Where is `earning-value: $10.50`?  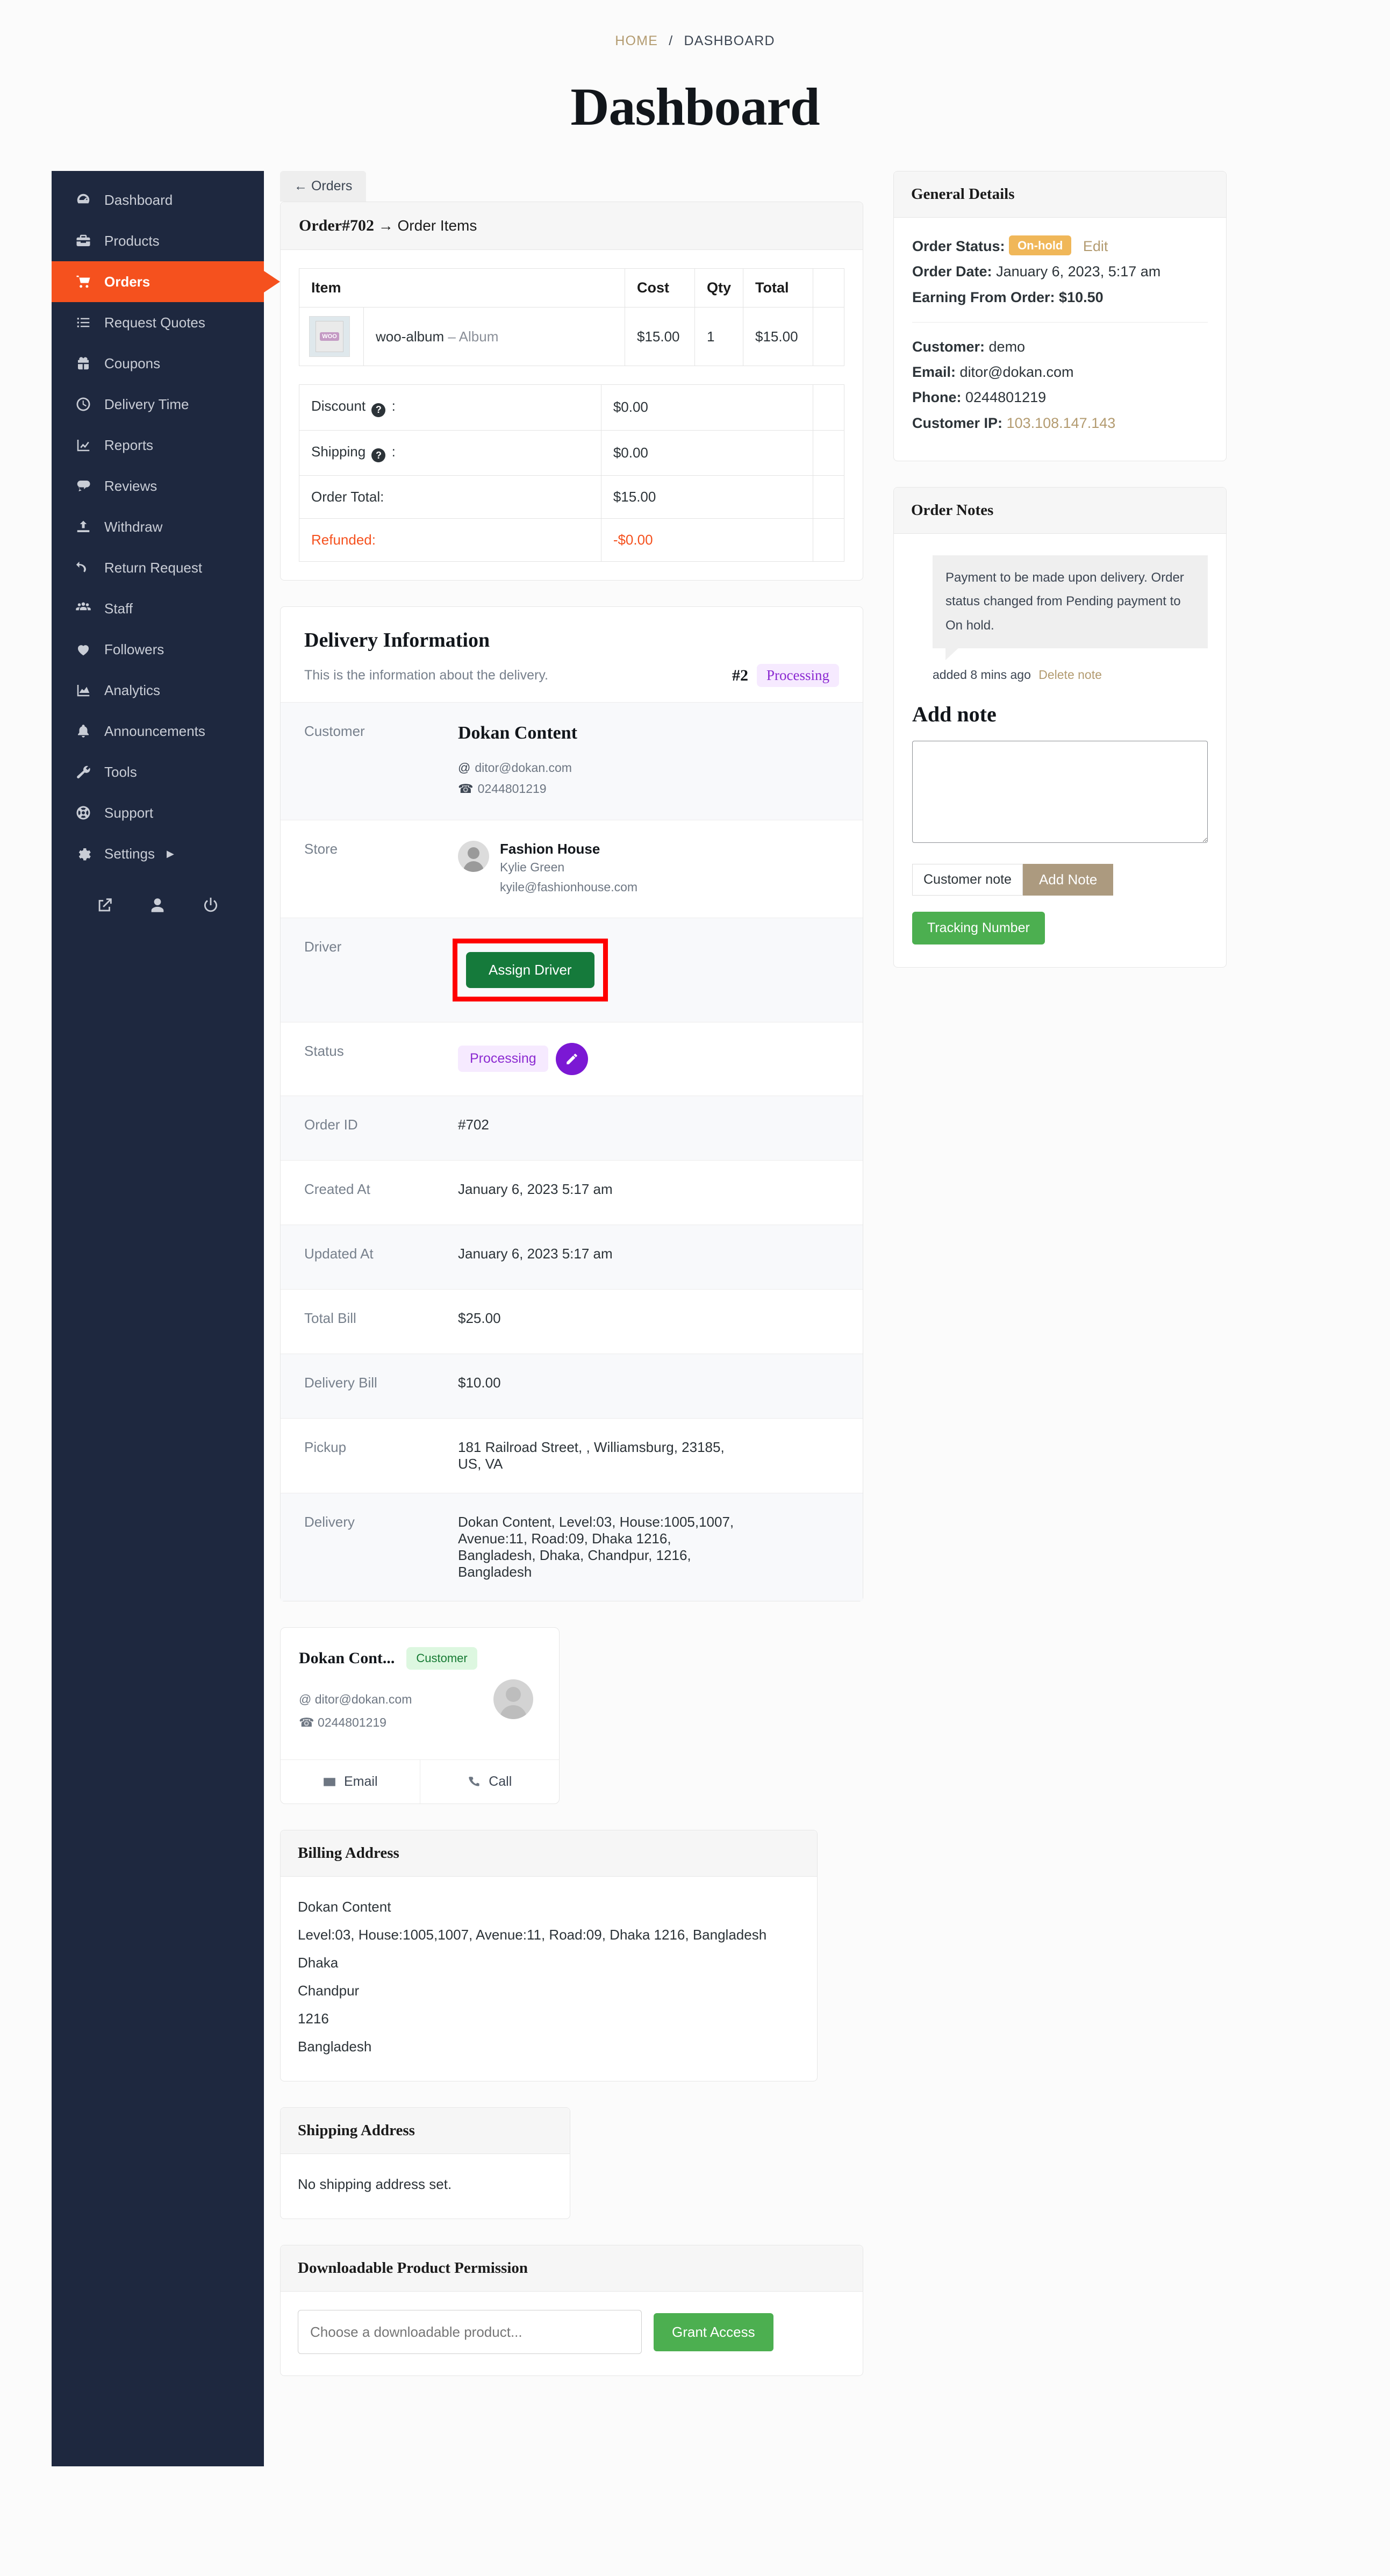
earning-value: $10.50 is located at coordinates (1081, 297).